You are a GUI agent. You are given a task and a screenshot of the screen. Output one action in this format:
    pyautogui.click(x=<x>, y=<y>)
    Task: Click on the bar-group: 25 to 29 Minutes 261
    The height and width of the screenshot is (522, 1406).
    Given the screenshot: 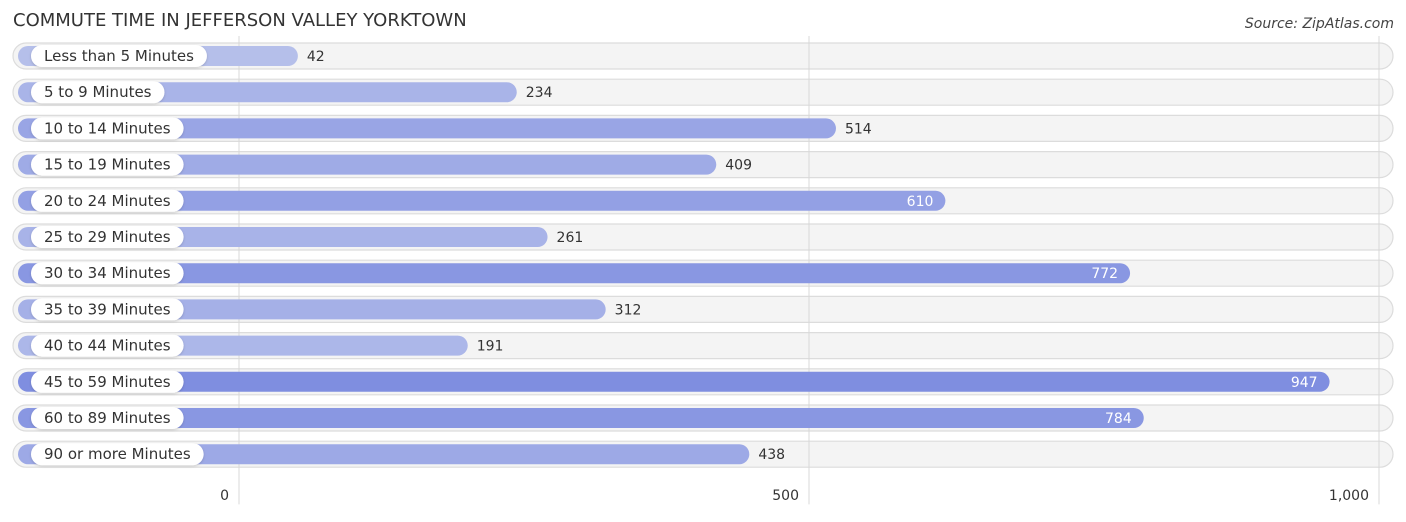 What is the action you would take?
    pyautogui.click(x=300, y=237)
    